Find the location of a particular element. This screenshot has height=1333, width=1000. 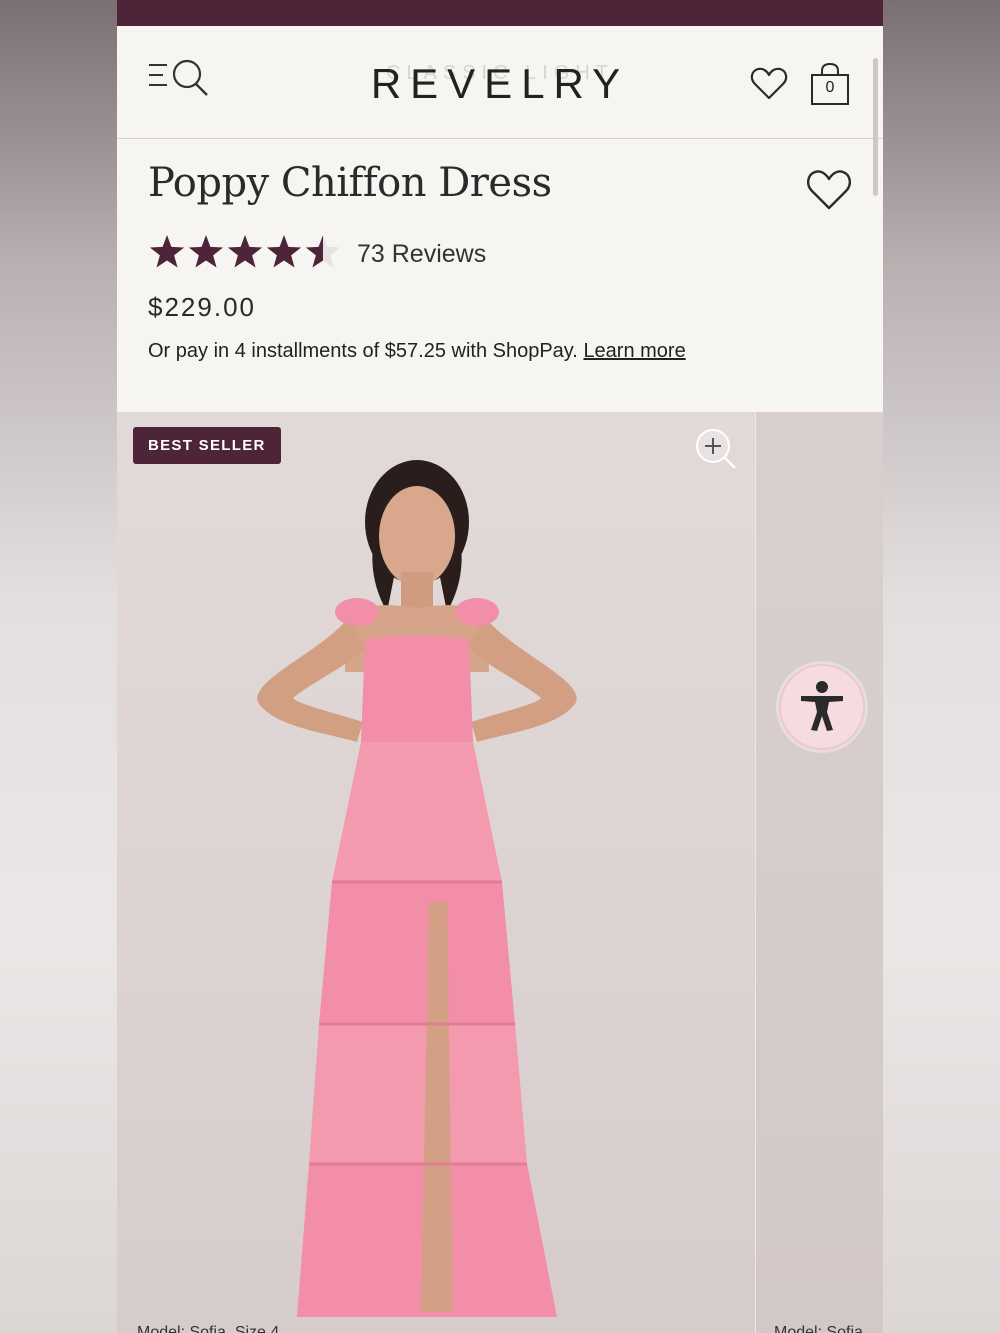

photo-caption: Model: Sofia, Size 4 is located at coordinates (208, 1328).